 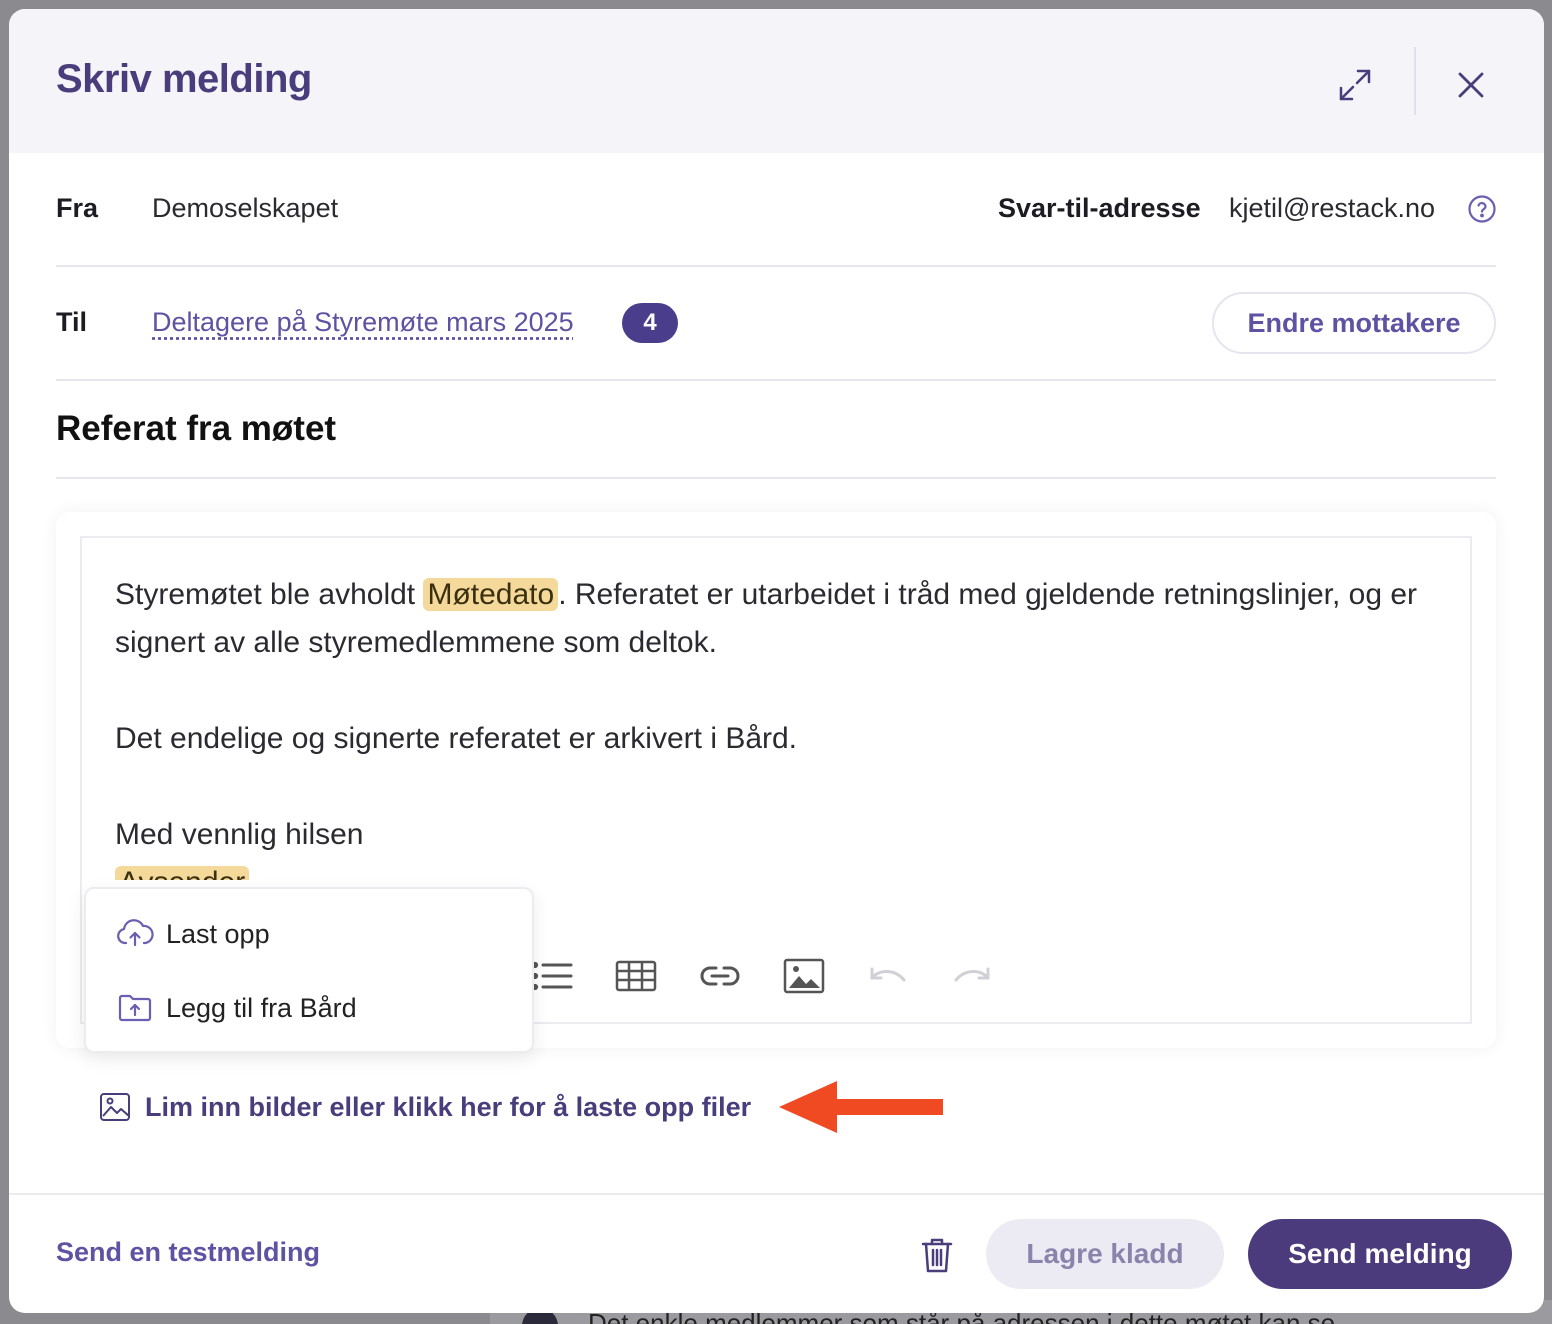 I want to click on expand-icon, so click(x=1355, y=85).